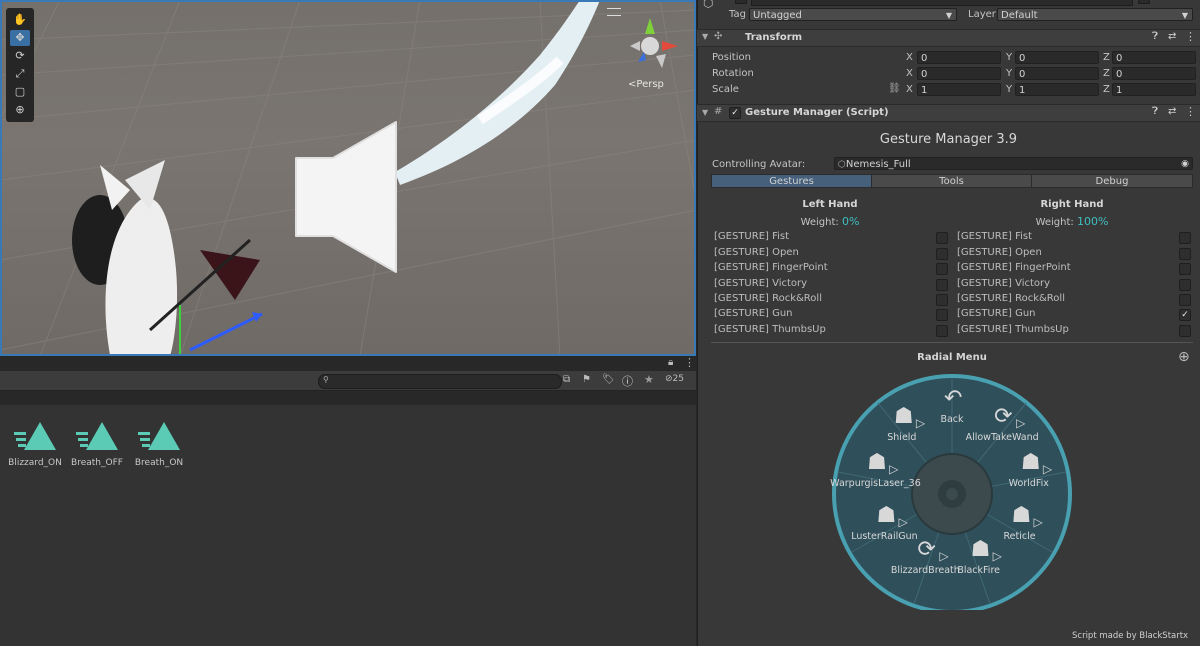 The image size is (1200, 646). Describe the element at coordinates (999, 252) in the screenshot. I see `gesture-label: [GESTURE] Open` at that location.